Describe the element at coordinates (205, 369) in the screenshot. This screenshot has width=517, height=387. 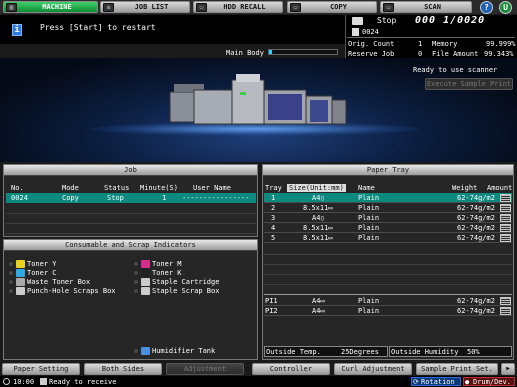
I see `adjustment-button: Adjustment` at that location.